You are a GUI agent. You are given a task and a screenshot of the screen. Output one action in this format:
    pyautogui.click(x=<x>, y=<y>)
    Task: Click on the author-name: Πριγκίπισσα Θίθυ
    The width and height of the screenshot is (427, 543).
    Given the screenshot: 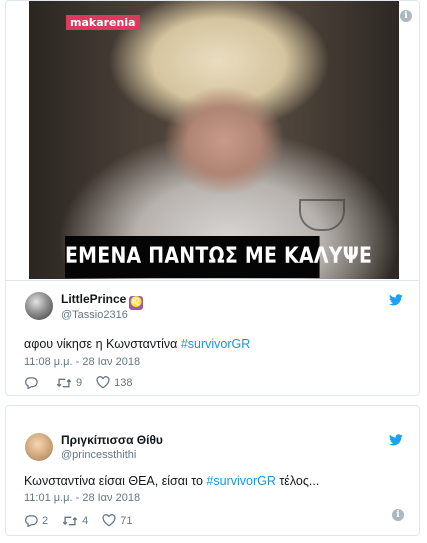 What is the action you would take?
    pyautogui.click(x=112, y=440)
    